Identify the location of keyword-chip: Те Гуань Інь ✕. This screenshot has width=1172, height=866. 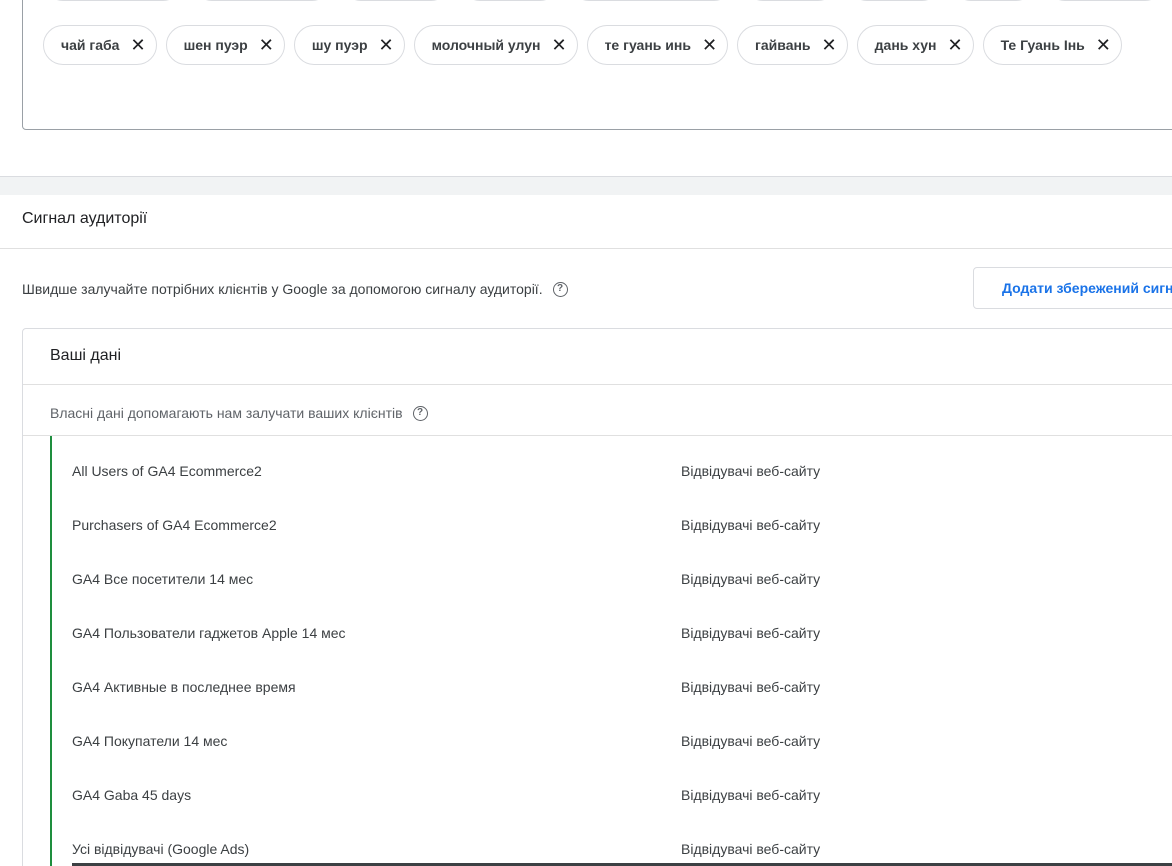
(1052, 45).